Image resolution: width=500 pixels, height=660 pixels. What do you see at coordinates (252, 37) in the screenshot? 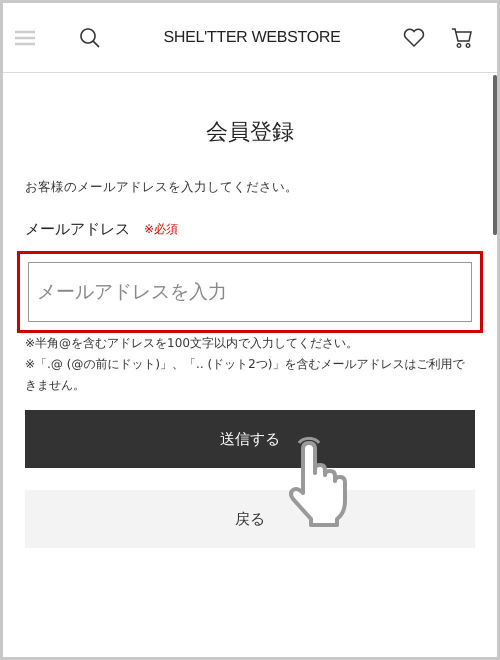
I see `store-logo: SHEL'TTER WEBSTORE` at bounding box center [252, 37].